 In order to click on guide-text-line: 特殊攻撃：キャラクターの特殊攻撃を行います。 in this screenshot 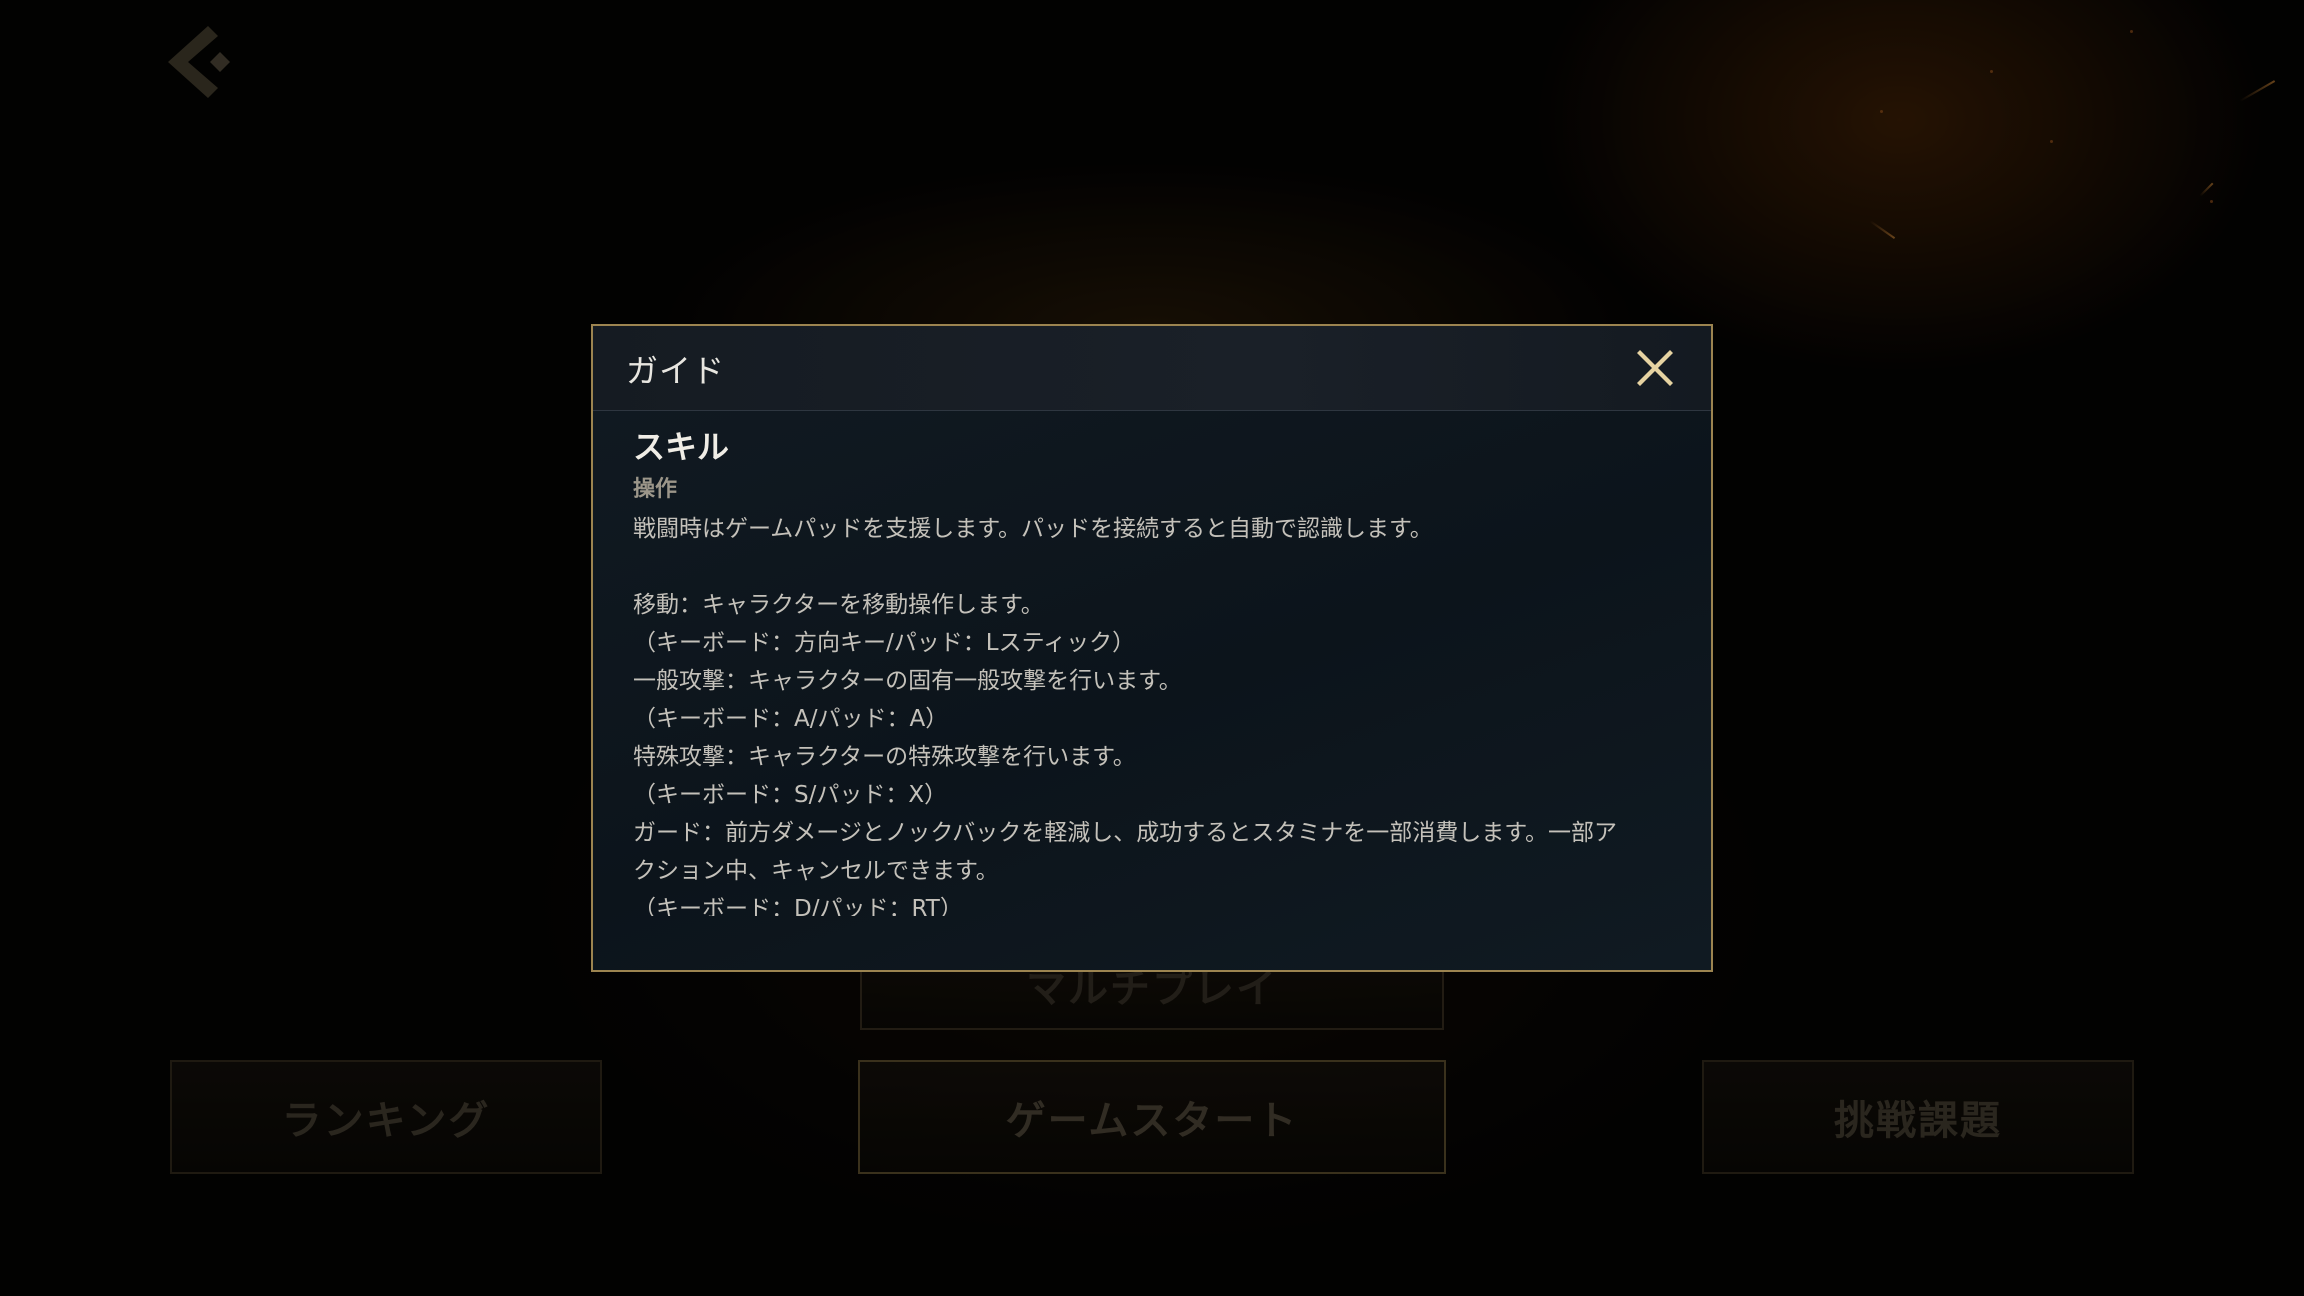, I will do `click(884, 757)`.